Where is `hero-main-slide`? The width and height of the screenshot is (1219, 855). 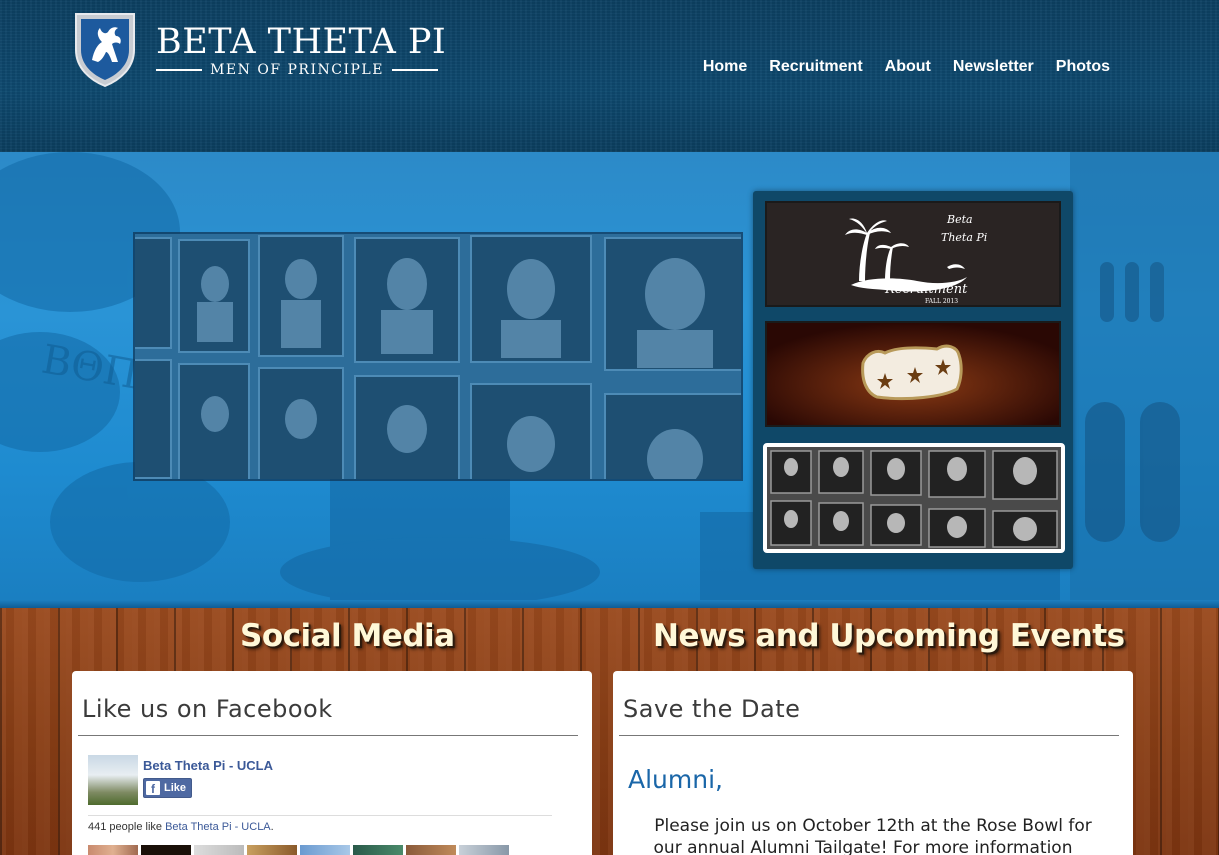
hero-main-slide is located at coordinates (438, 356).